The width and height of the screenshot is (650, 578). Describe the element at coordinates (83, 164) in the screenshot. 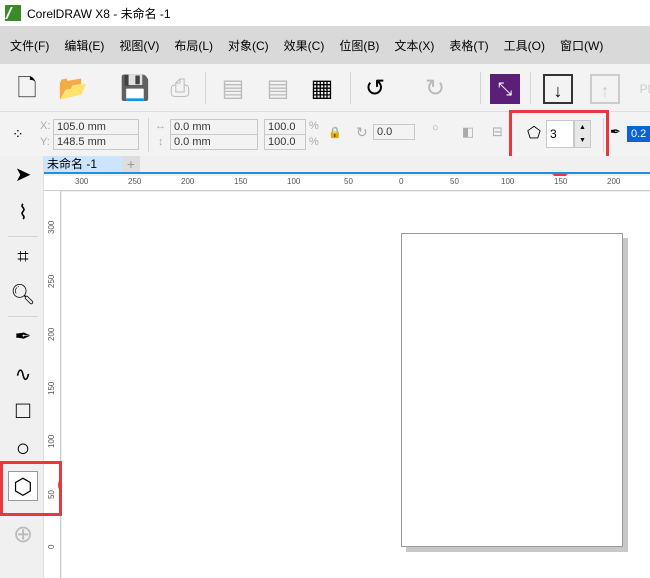

I see `document-tab: 未命名 -1` at that location.